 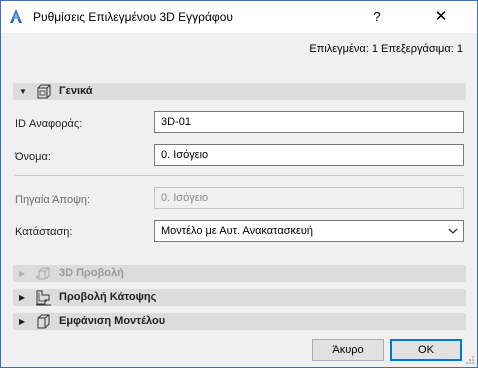 What do you see at coordinates (470, 360) in the screenshot?
I see `resize-grip-icon` at bounding box center [470, 360].